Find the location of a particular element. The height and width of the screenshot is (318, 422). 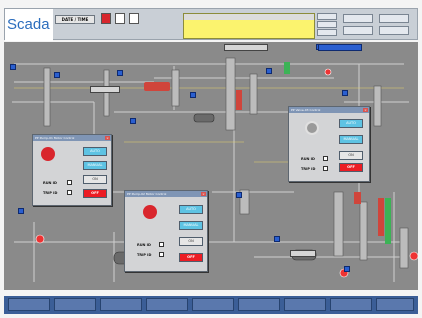

report-icon is located at coordinates (120, 18).